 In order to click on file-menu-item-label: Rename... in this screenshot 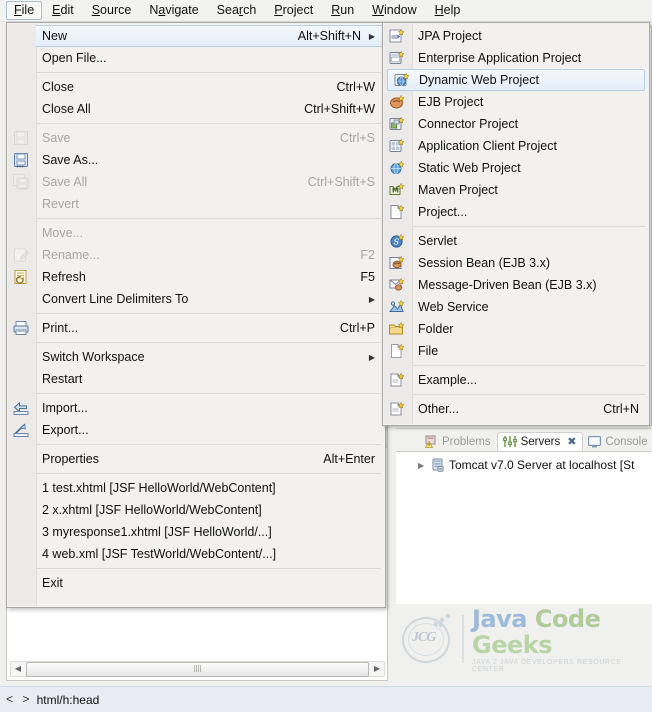, I will do `click(71, 255)`.